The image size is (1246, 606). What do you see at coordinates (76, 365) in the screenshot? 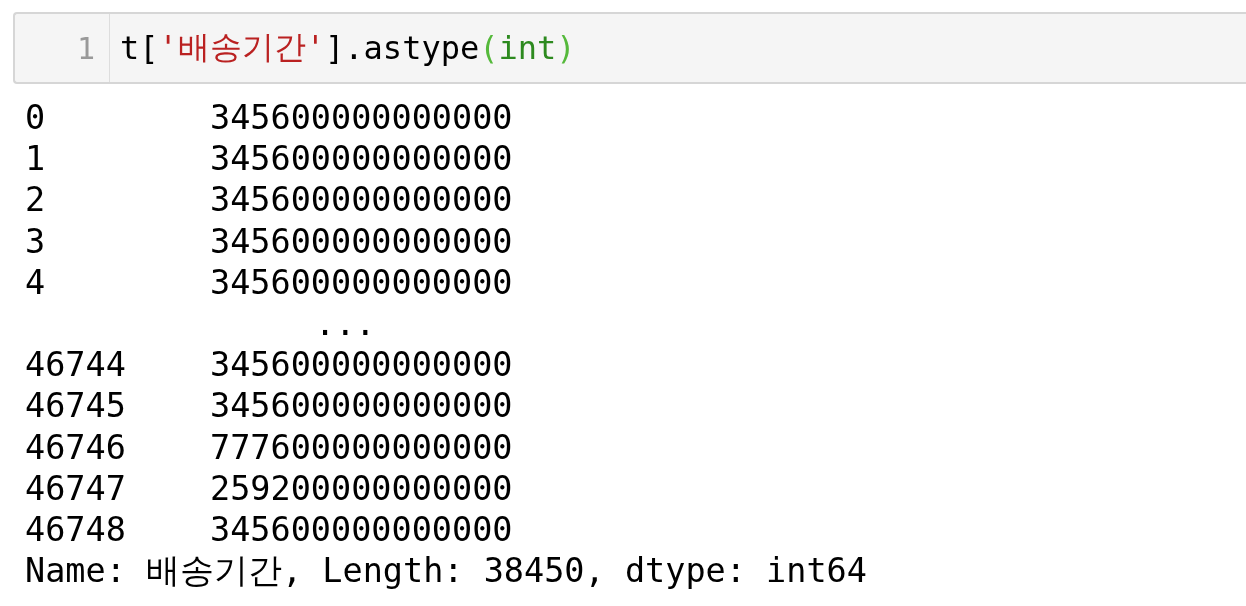
I see `row-index: 46744` at bounding box center [76, 365].